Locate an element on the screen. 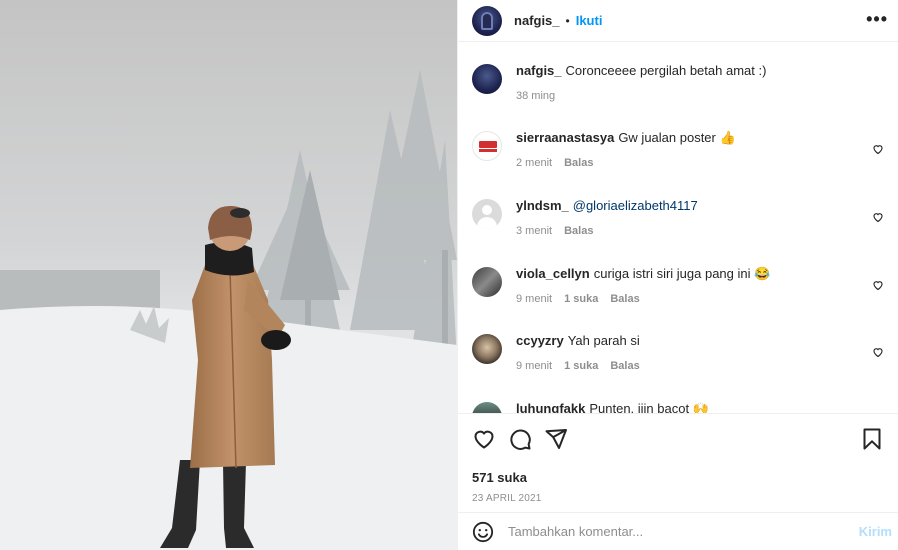 This screenshot has height=550, width=898. comment-text: curiga istri siri juga pang ini 😂 is located at coordinates (682, 273).